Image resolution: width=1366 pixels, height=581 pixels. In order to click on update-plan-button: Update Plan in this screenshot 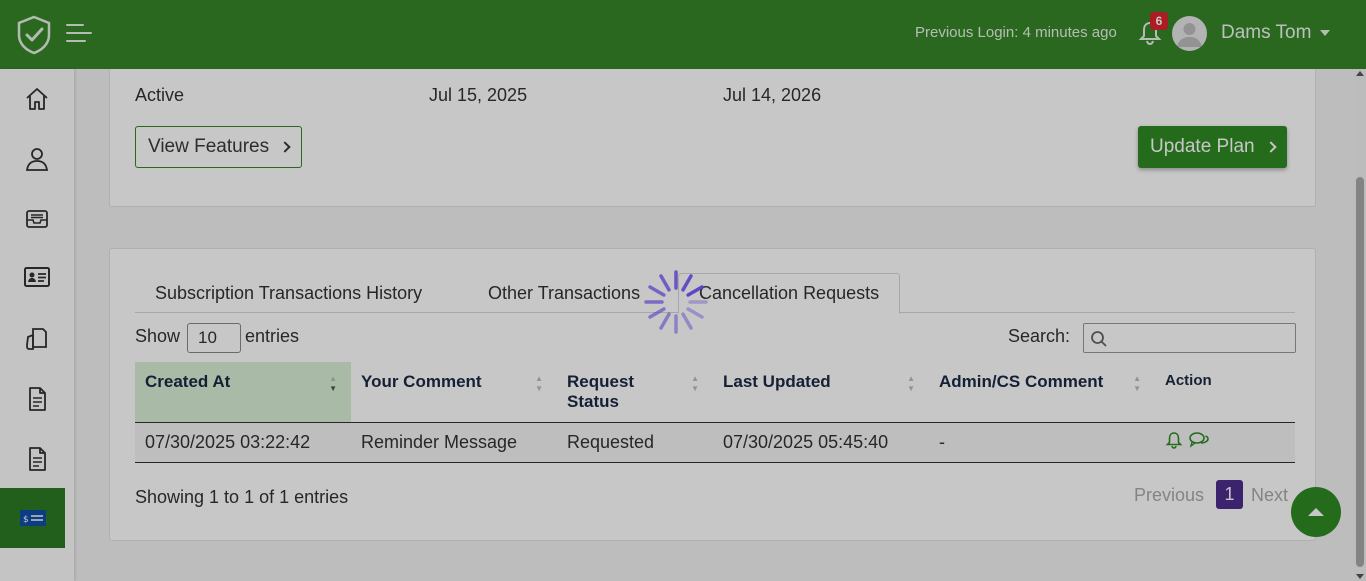, I will do `click(1212, 147)`.